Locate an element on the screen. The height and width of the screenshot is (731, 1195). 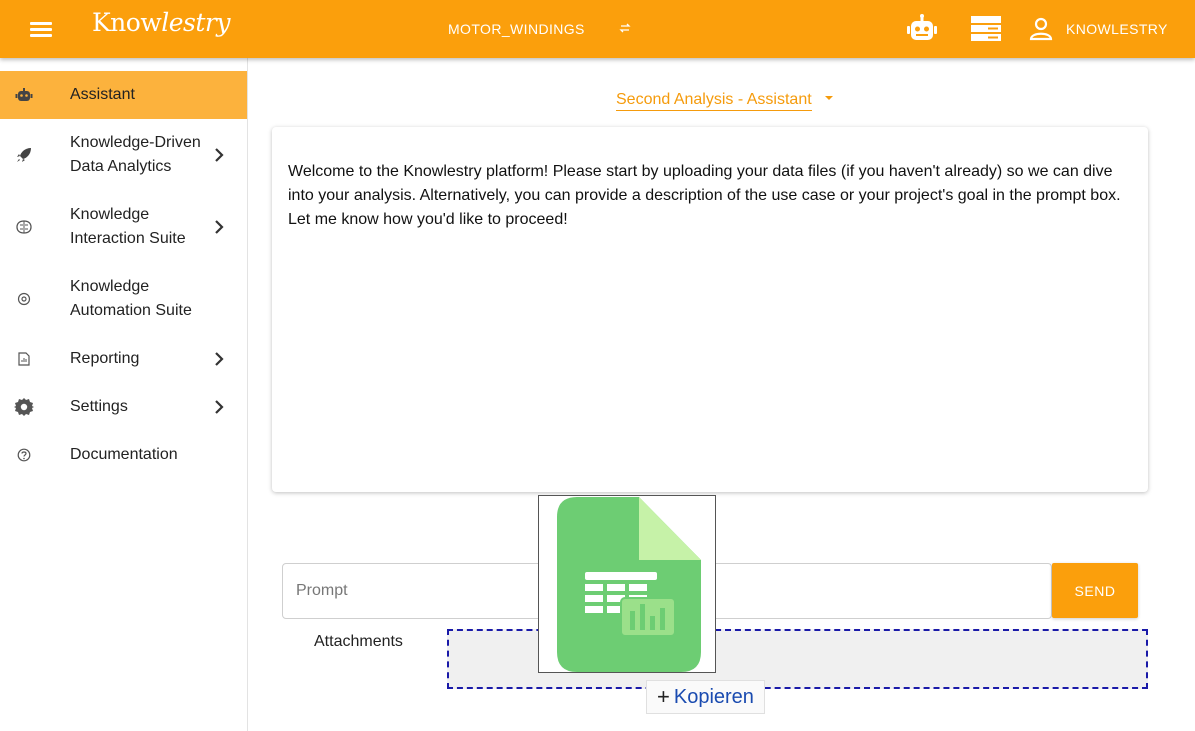
robot-icon is located at coordinates (24, 95).